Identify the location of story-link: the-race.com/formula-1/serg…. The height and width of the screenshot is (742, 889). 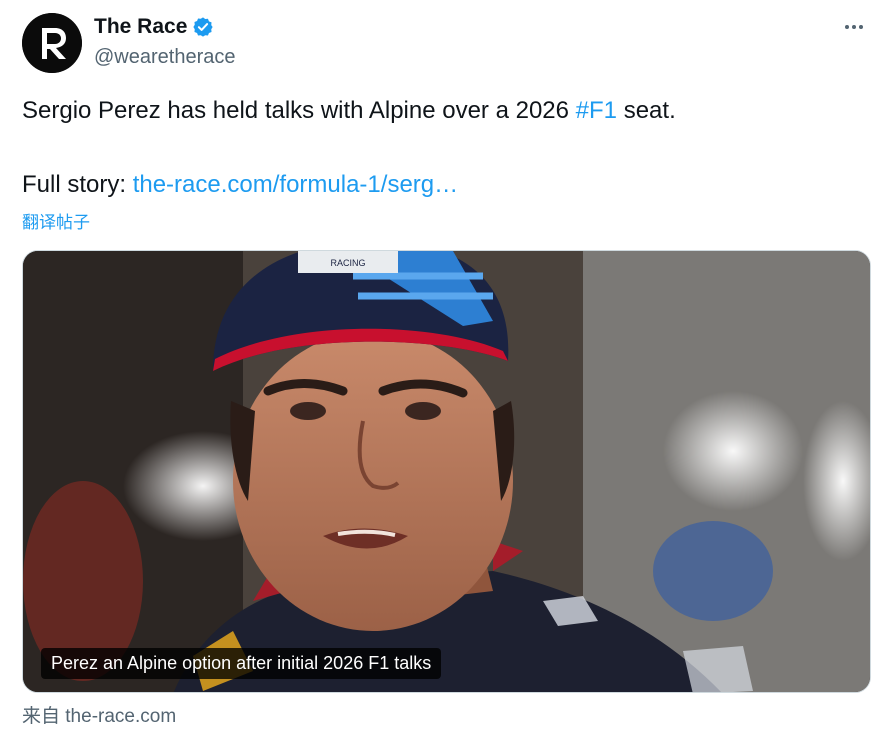
(295, 184).